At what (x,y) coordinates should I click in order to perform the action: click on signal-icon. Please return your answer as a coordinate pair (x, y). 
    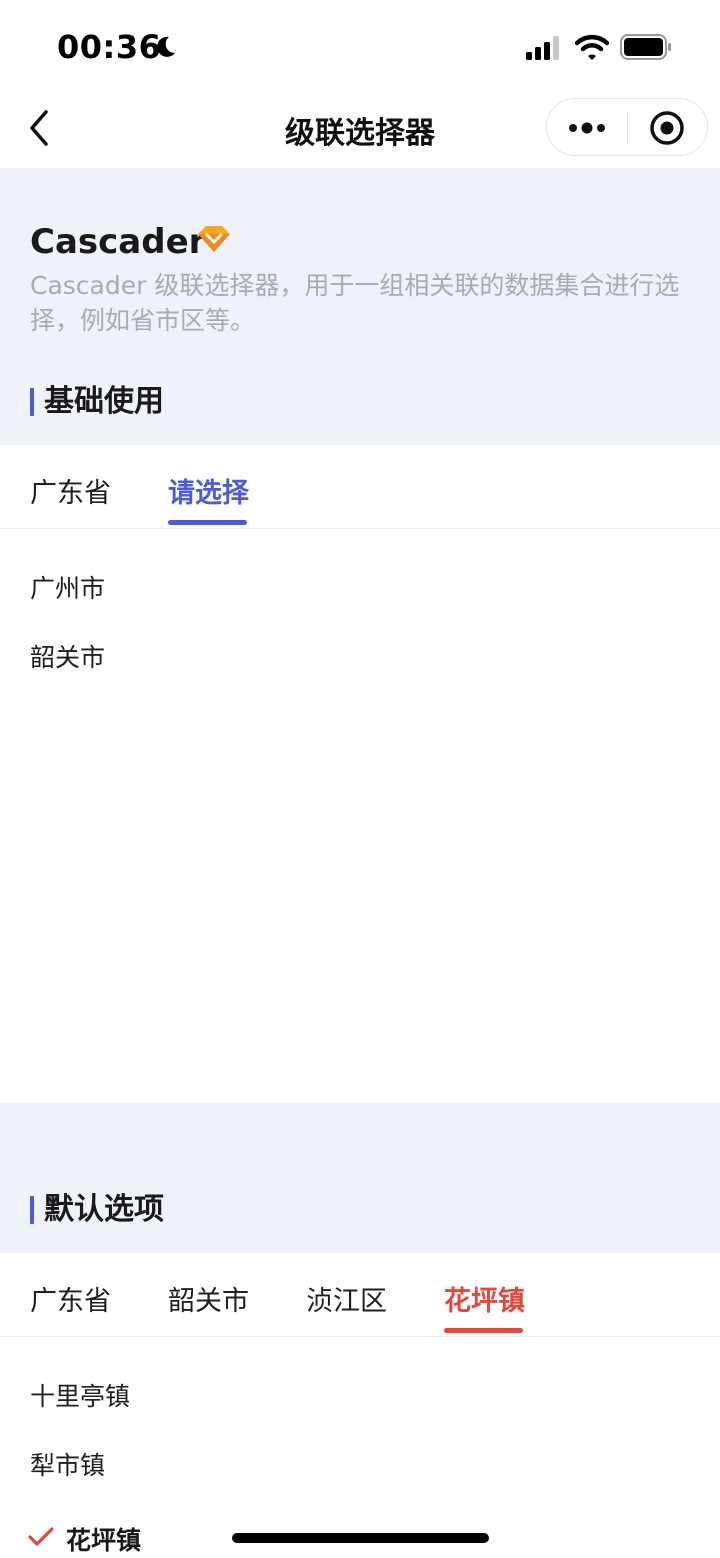
    Looking at the image, I should click on (542, 48).